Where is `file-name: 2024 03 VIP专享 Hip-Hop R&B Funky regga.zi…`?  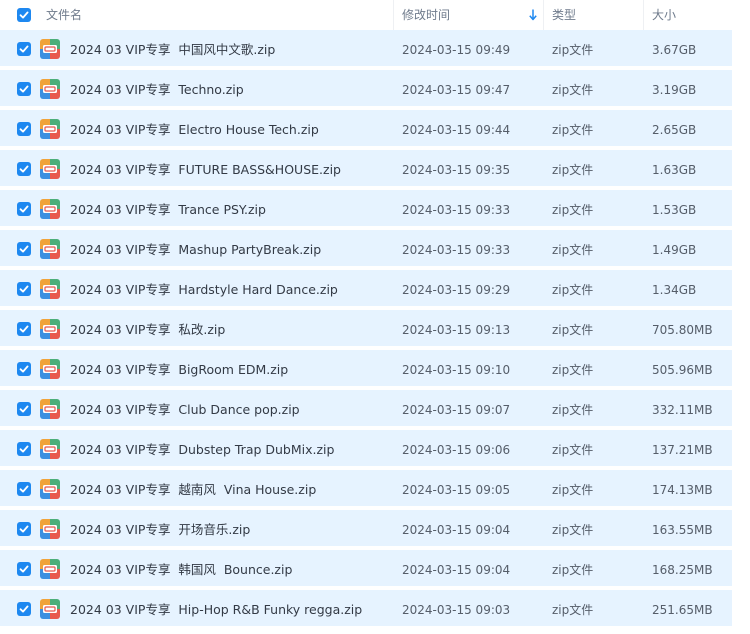
file-name: 2024 03 VIP专享 Hip-Hop R&B Funky regga.zi… is located at coordinates (216, 608).